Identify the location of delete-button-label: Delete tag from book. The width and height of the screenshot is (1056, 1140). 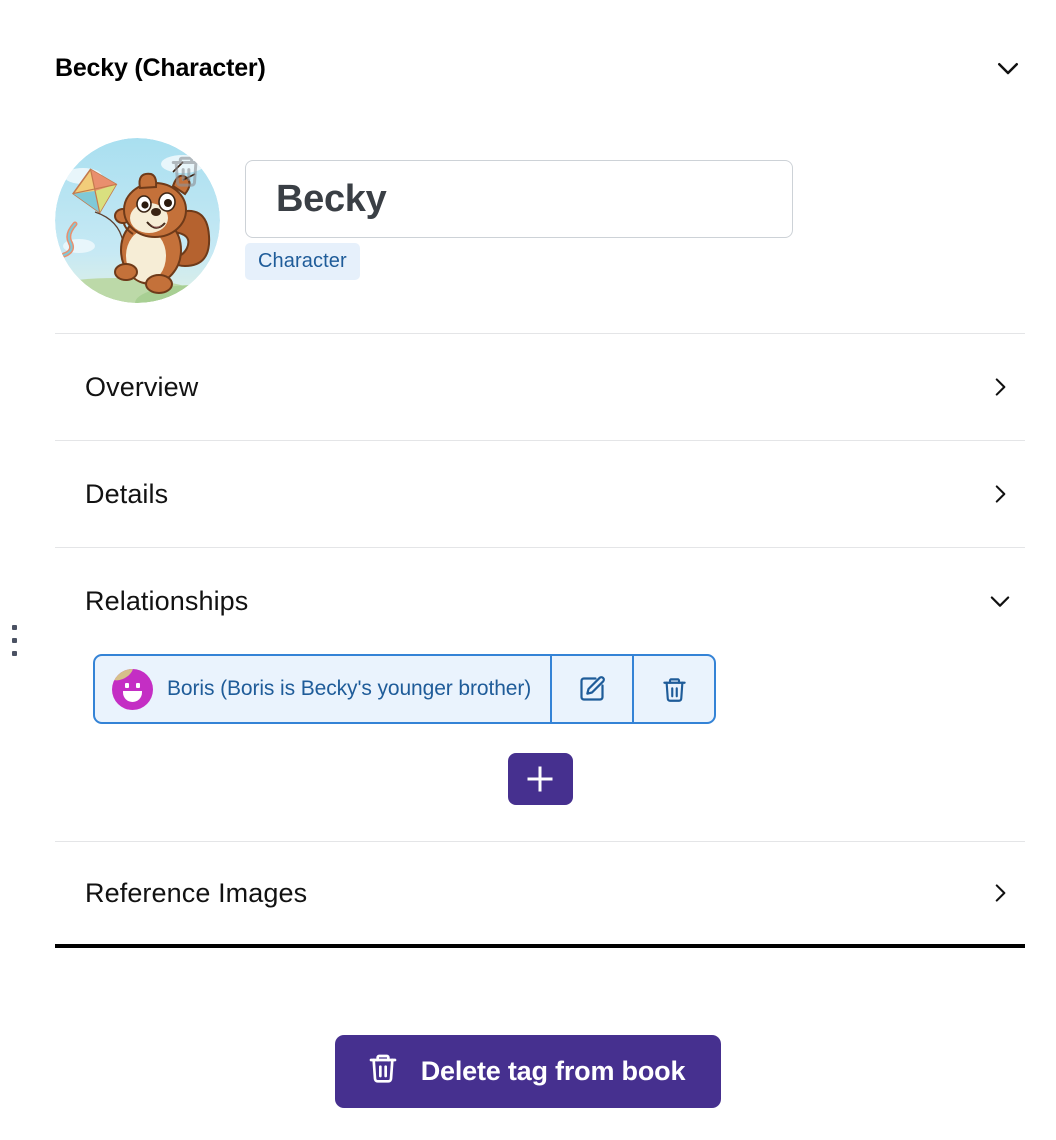
(553, 1071).